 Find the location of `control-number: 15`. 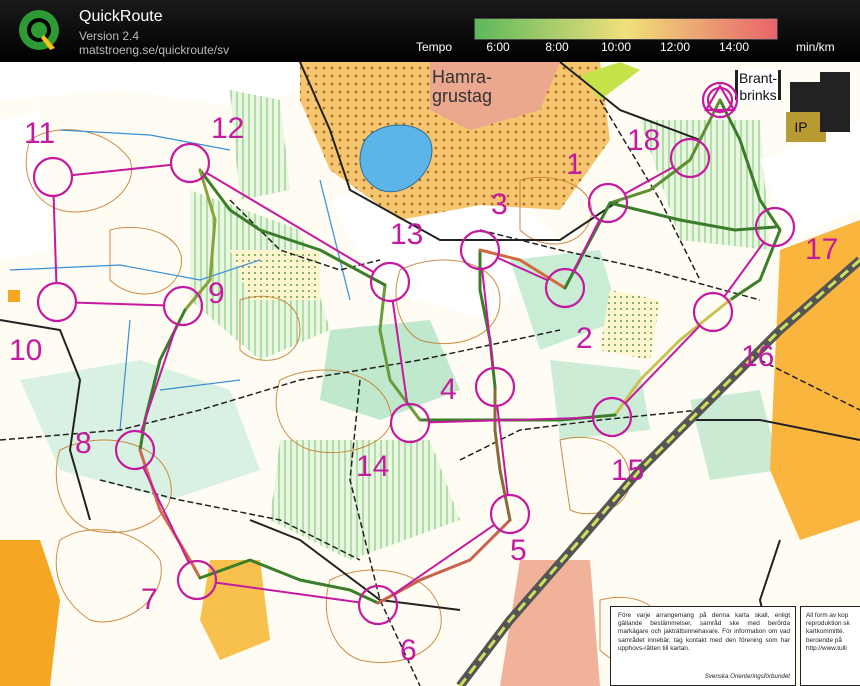

control-number: 15 is located at coordinates (628, 470).